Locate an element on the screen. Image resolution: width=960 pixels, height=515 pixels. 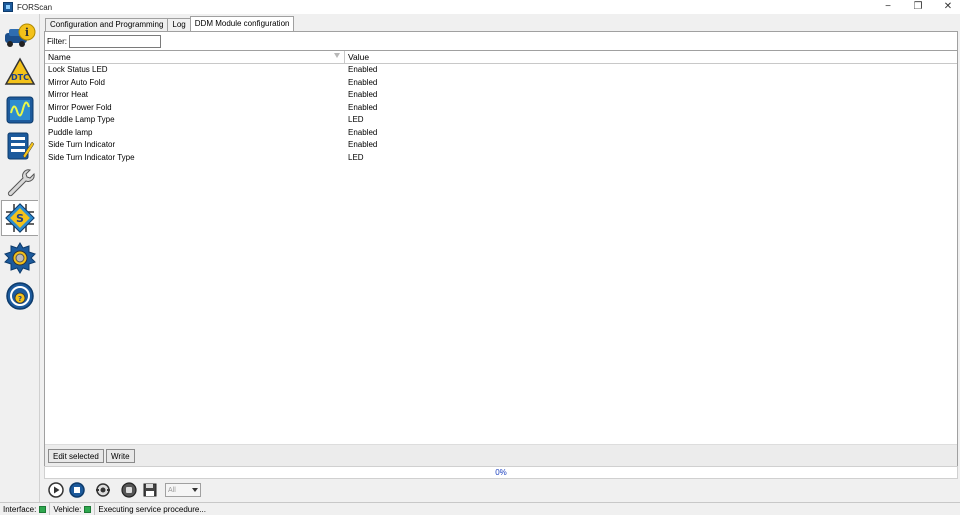
vehicle-info-icon: i is located at coordinates (19, 35).